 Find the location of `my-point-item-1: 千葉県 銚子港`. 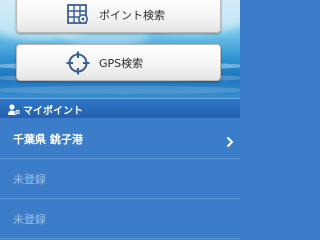

my-point-item-1: 千葉県 銚子港 is located at coordinates (120, 139).